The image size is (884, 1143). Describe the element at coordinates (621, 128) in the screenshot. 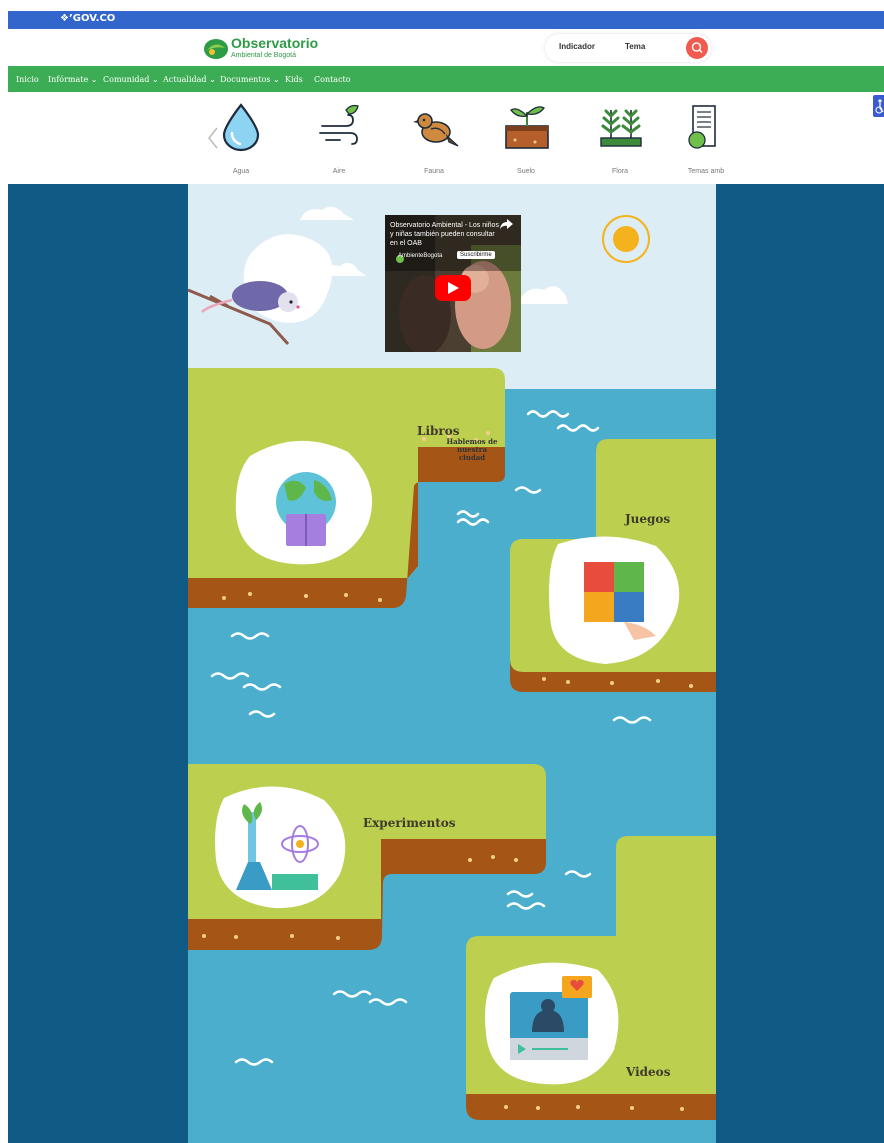

I see `plants-icon` at that location.